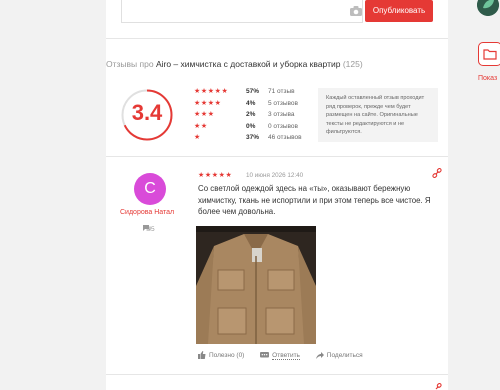 This screenshot has width=500, height=390. What do you see at coordinates (281, 114) in the screenshot?
I see `distribution-count: 3 отзыва` at bounding box center [281, 114].